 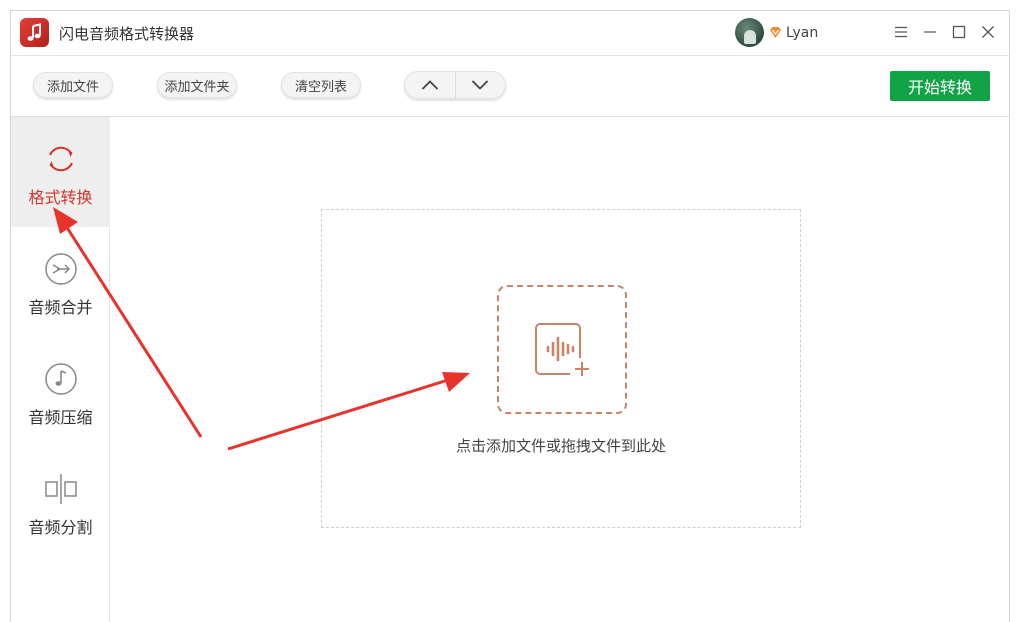 I want to click on sidebar: 格式转换 音频合并 音频压缩 音频分割, so click(x=60, y=369).